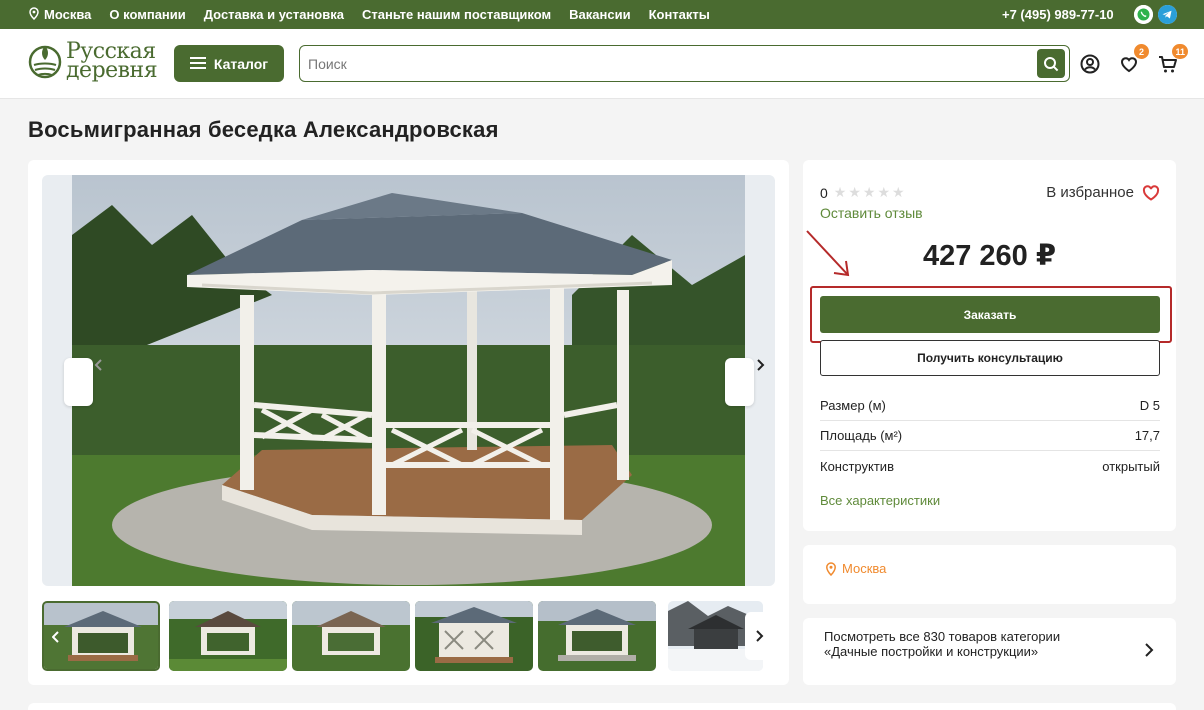 The image size is (1204, 710). Describe the element at coordinates (1133, 59) in the screenshot. I see `favorites-button: 2` at that location.